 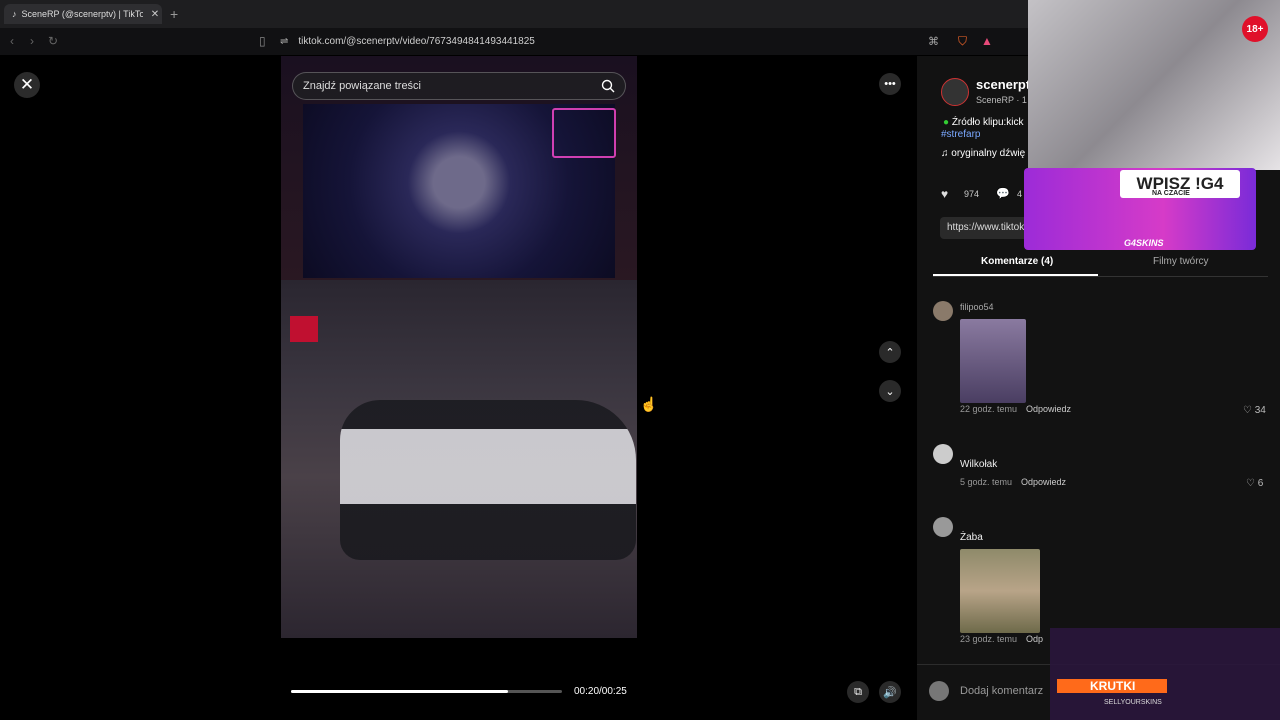 What do you see at coordinates (890, 692) in the screenshot?
I see `volume-icon: 🔊` at bounding box center [890, 692].